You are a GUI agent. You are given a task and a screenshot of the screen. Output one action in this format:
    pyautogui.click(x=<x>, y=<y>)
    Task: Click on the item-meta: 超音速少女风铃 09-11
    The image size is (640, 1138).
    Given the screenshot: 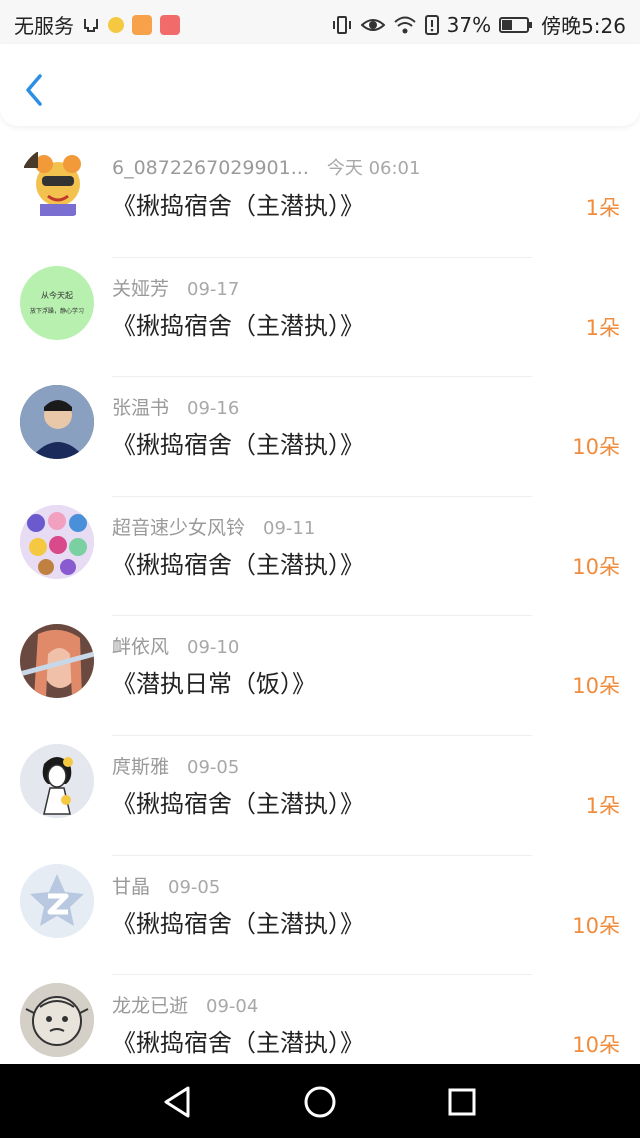 What is the action you would take?
    pyautogui.click(x=213, y=526)
    